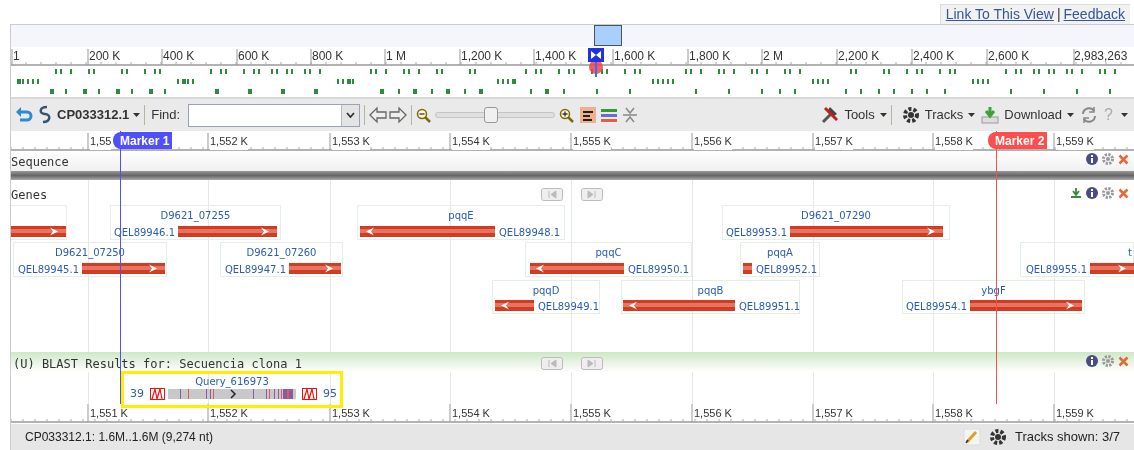 Image resolution: width=1134 pixels, height=450 pixels. Describe the element at coordinates (1028, 115) in the screenshot. I see `toolbar-menu-button: Download` at that location.